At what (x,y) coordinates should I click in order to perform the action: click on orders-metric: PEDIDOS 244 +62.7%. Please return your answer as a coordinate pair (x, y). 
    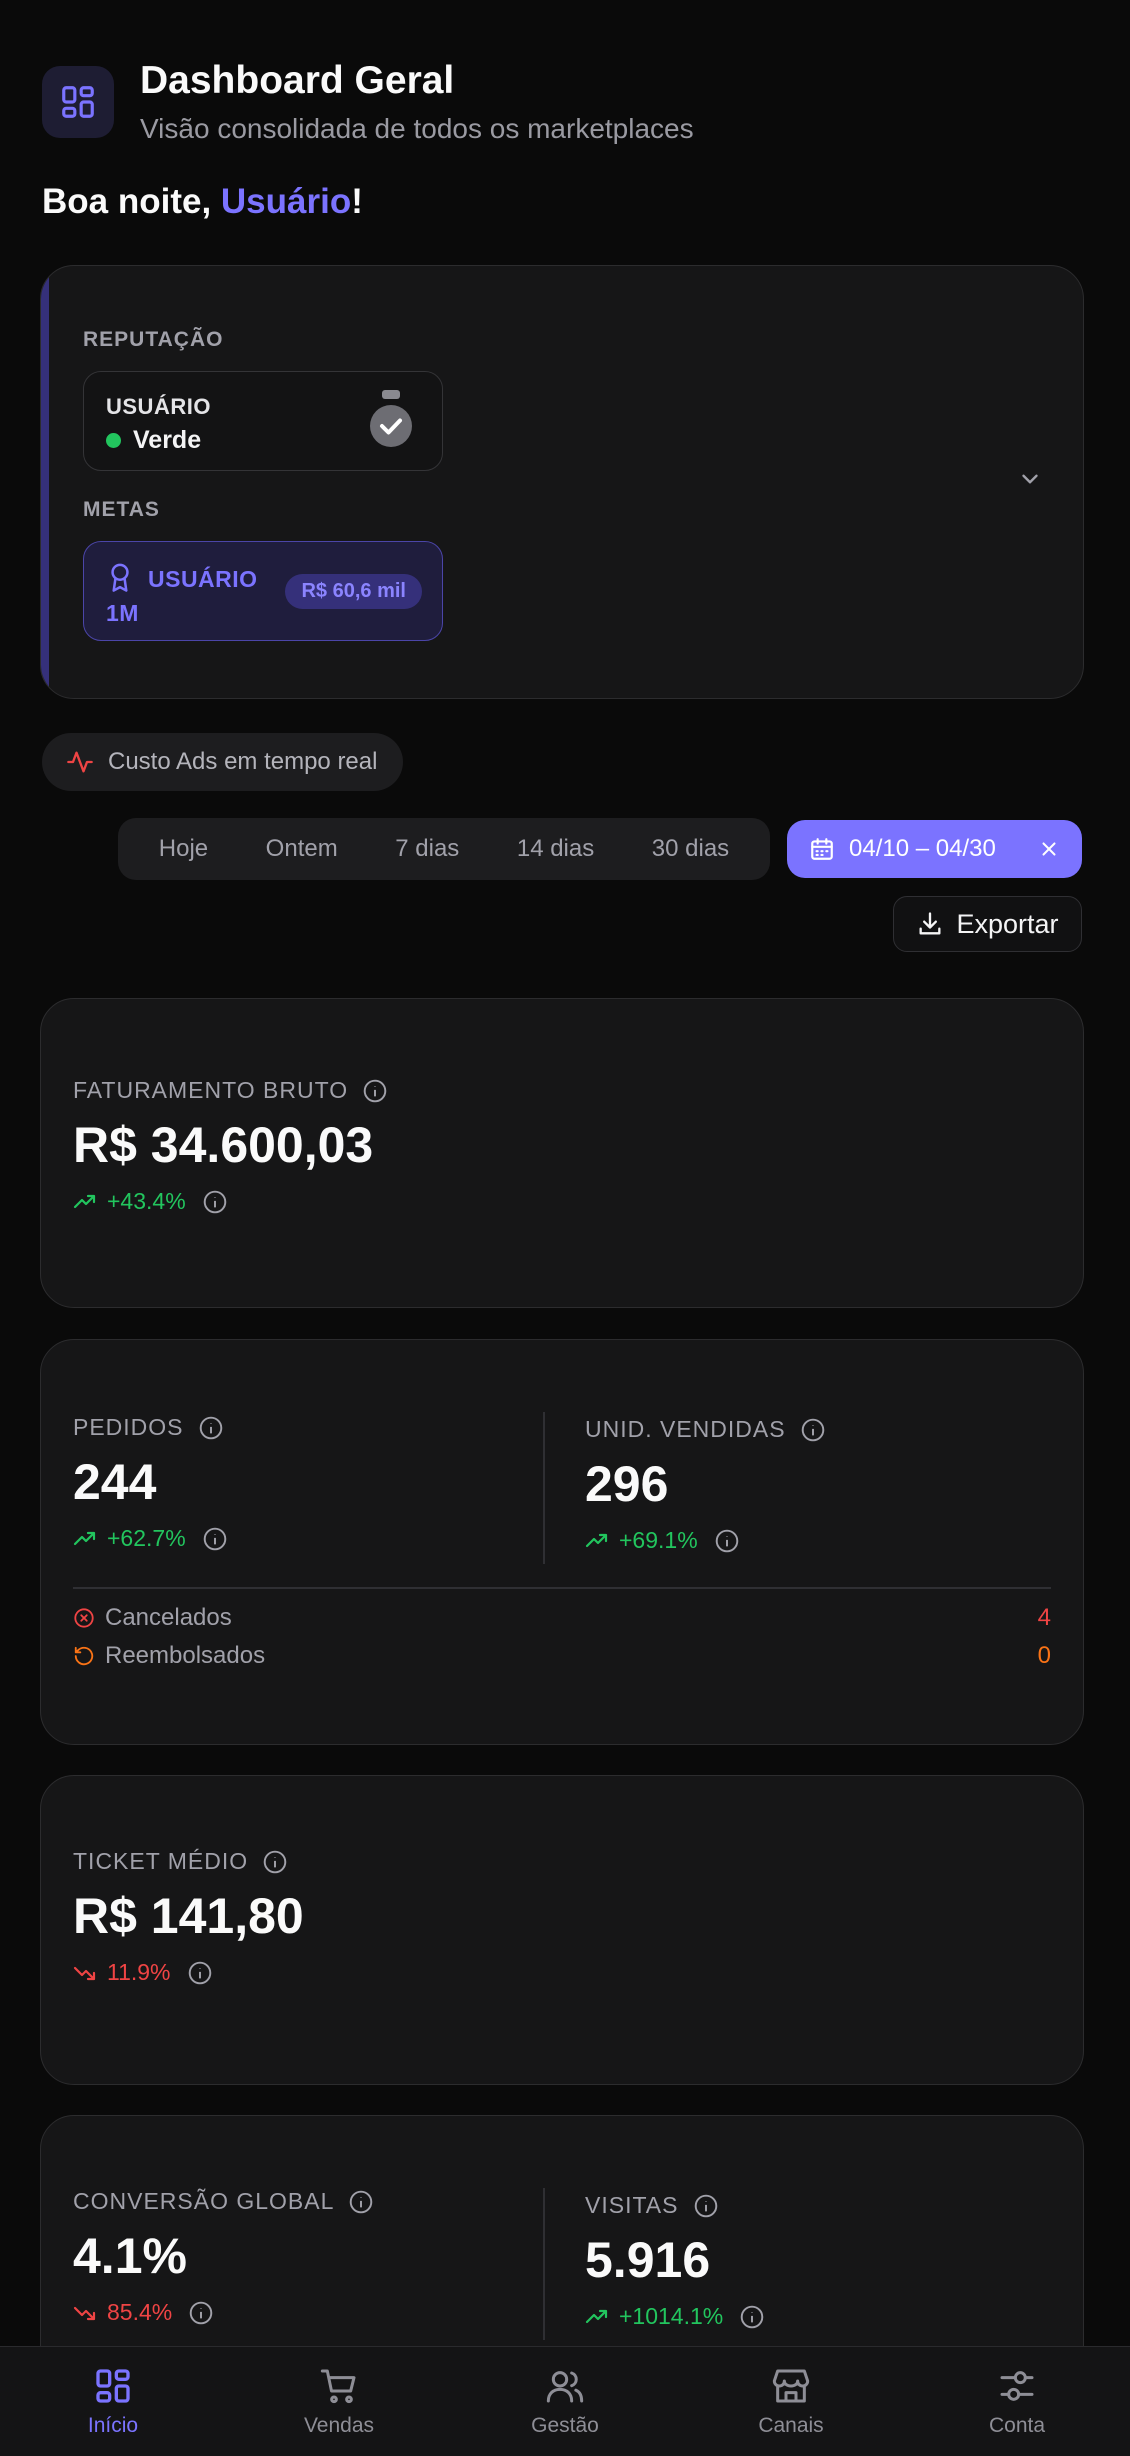
    Looking at the image, I should click on (150, 1483).